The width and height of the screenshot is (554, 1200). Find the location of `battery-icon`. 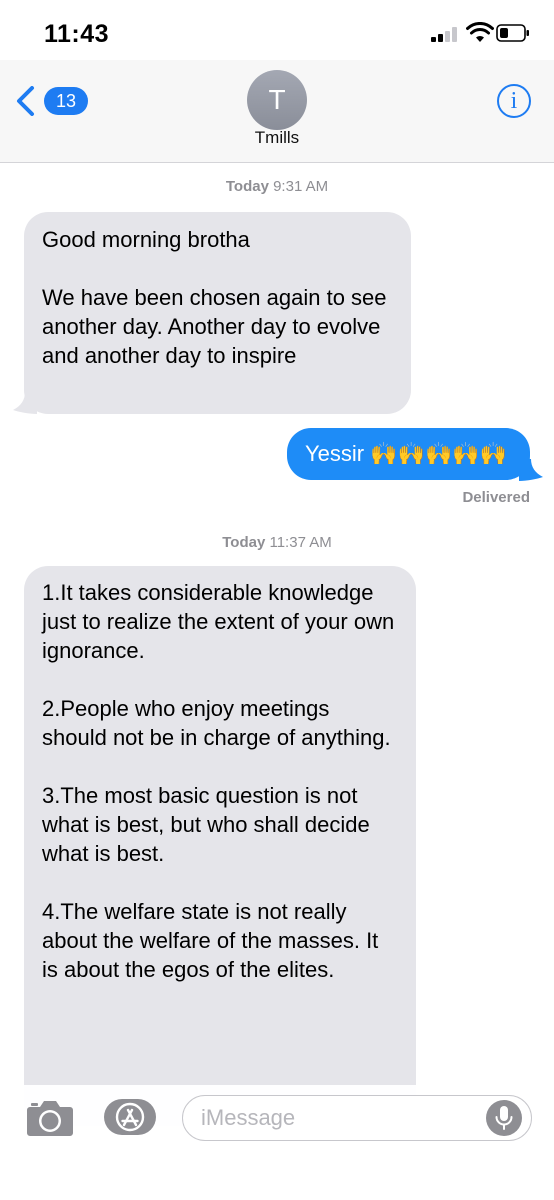

battery-icon is located at coordinates (512, 33).